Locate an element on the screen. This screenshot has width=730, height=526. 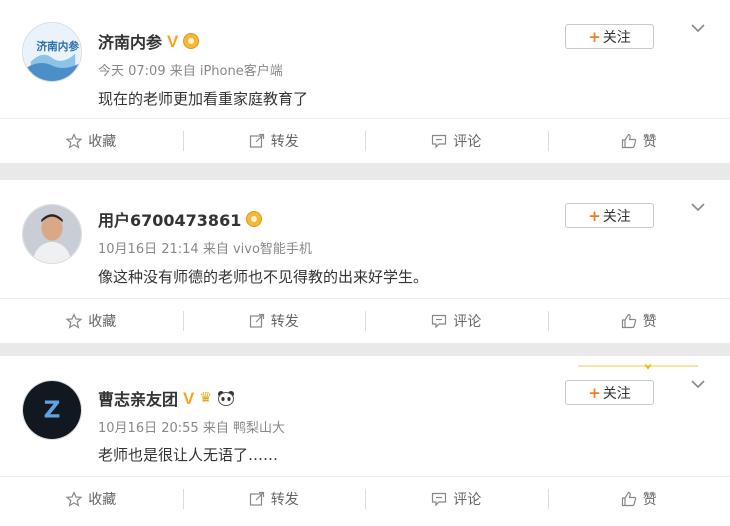
gold-decoration is located at coordinates (638, 366).